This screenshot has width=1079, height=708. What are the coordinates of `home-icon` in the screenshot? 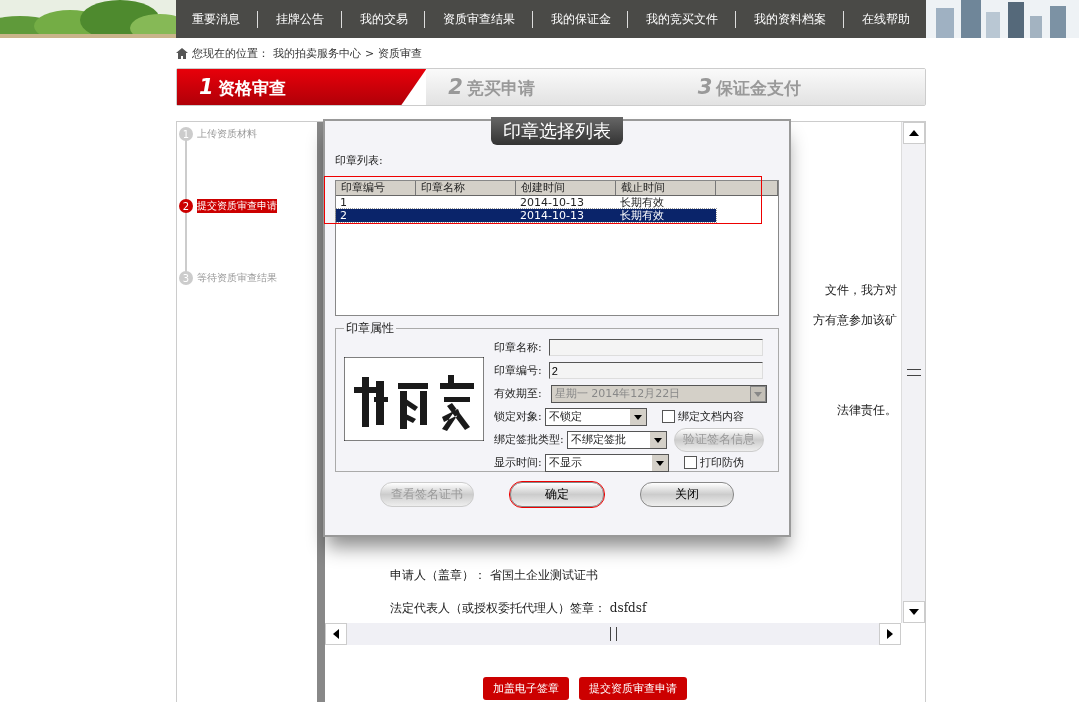 It's located at (182, 53).